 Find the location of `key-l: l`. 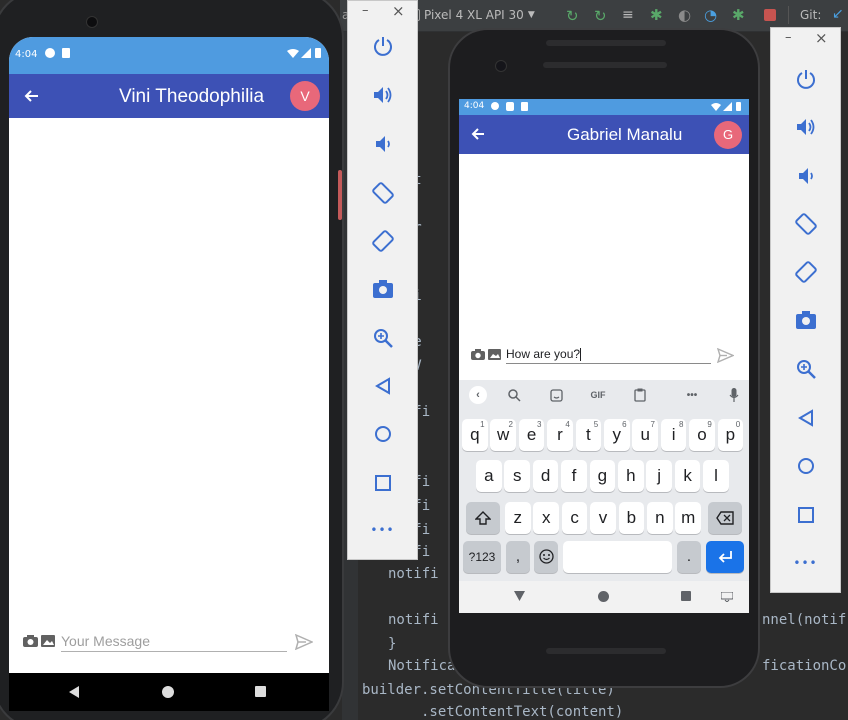

key-l: l is located at coordinates (716, 476).